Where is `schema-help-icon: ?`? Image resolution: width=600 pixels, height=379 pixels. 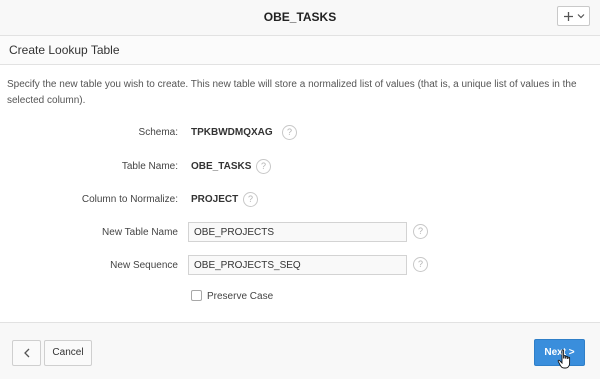 schema-help-icon: ? is located at coordinates (289, 132).